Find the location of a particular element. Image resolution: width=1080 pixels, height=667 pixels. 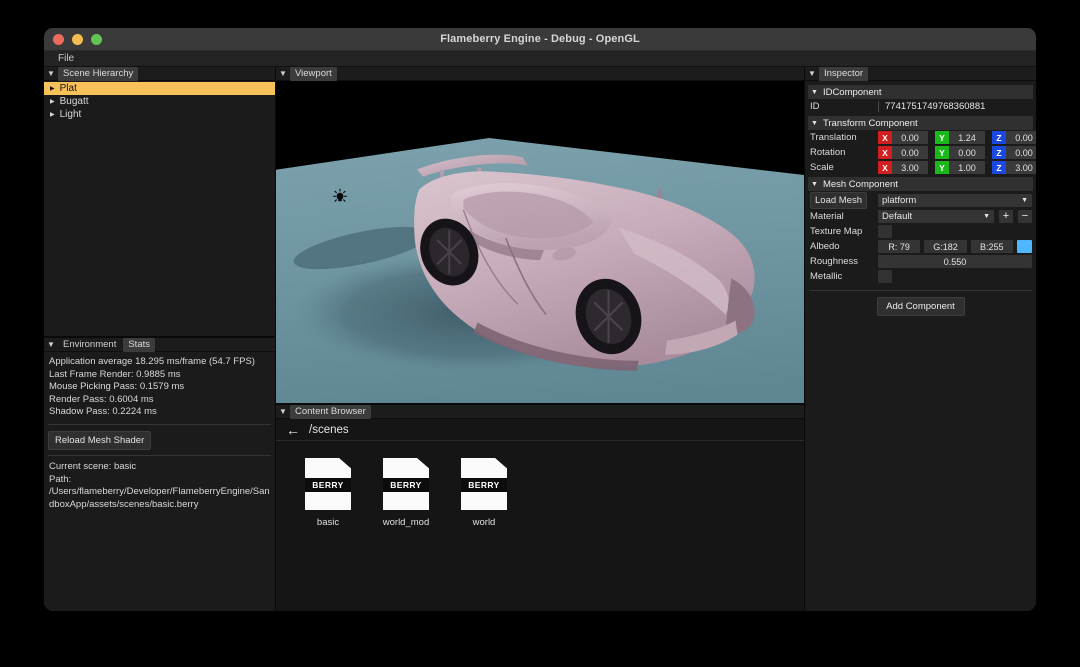

menu-file: File is located at coordinates (66, 58).